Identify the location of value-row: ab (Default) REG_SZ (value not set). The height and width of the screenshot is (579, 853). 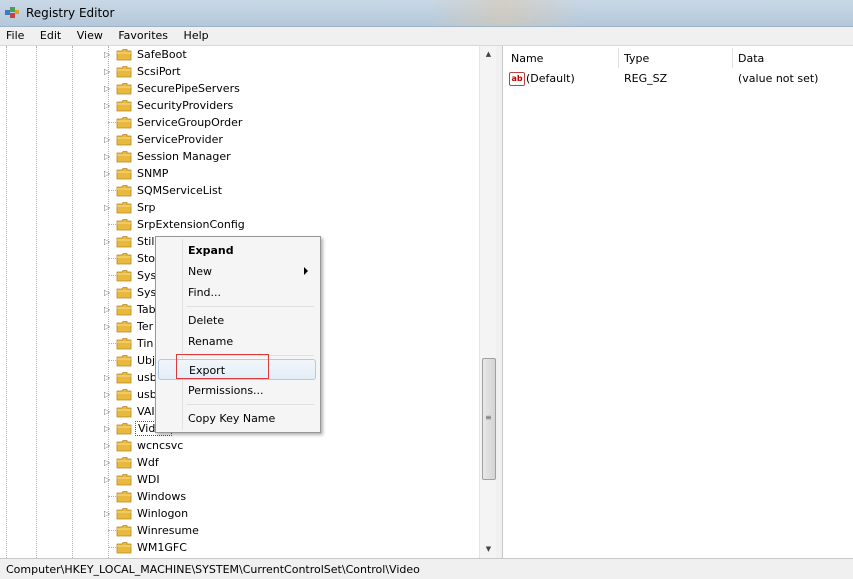
(678, 78).